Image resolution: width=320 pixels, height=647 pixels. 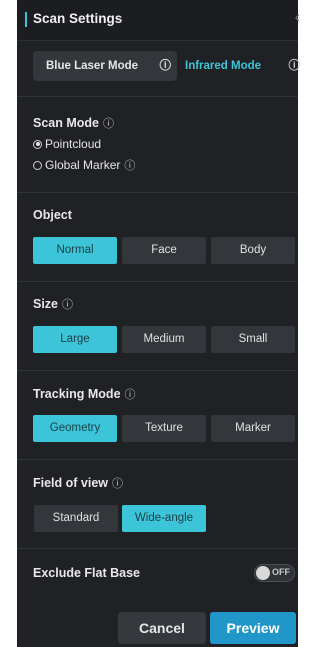 I want to click on blue-laser-mode-button: Blue Laser Mode ⓘ, so click(x=105, y=66).